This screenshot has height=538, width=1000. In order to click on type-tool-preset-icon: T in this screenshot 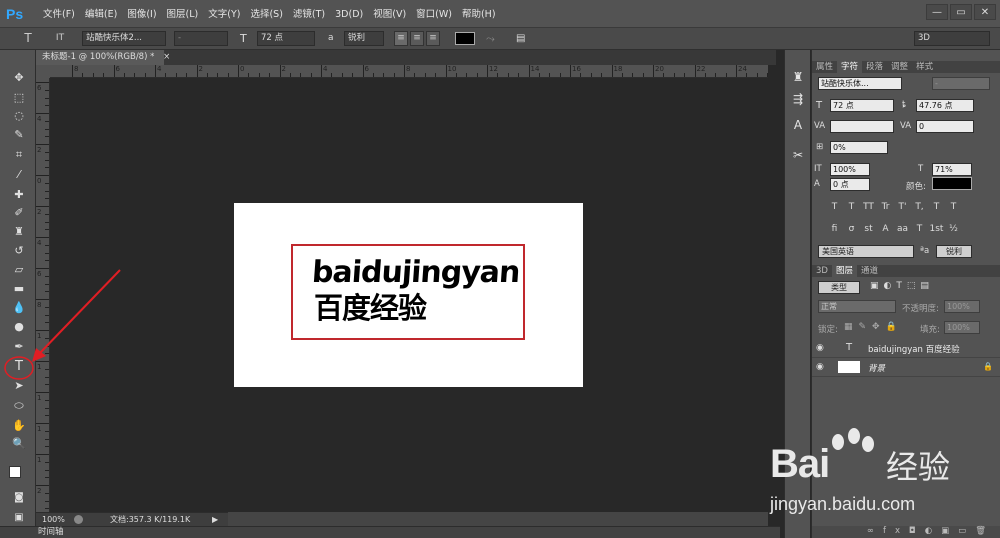, I will do `click(28, 38)`.